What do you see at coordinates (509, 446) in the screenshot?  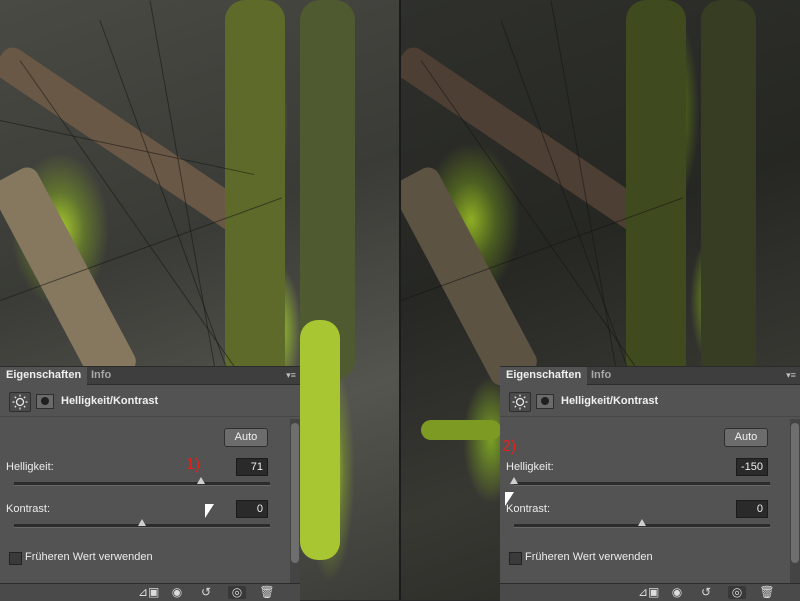 I see `annotation-label: 2)` at bounding box center [509, 446].